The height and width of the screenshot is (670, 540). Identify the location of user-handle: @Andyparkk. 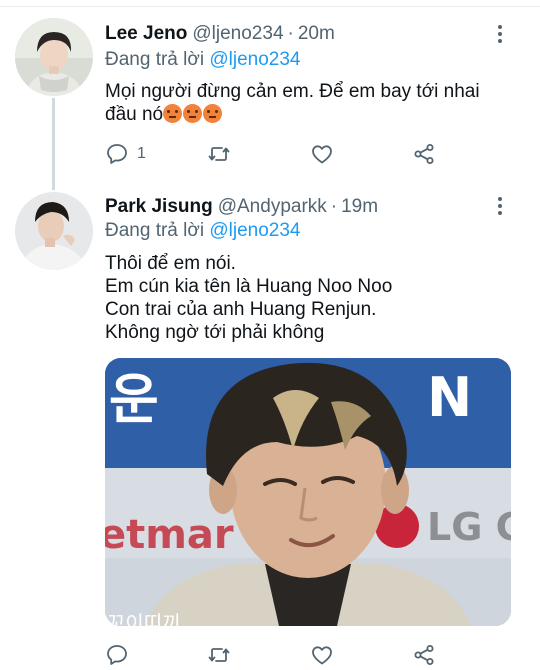
(272, 207).